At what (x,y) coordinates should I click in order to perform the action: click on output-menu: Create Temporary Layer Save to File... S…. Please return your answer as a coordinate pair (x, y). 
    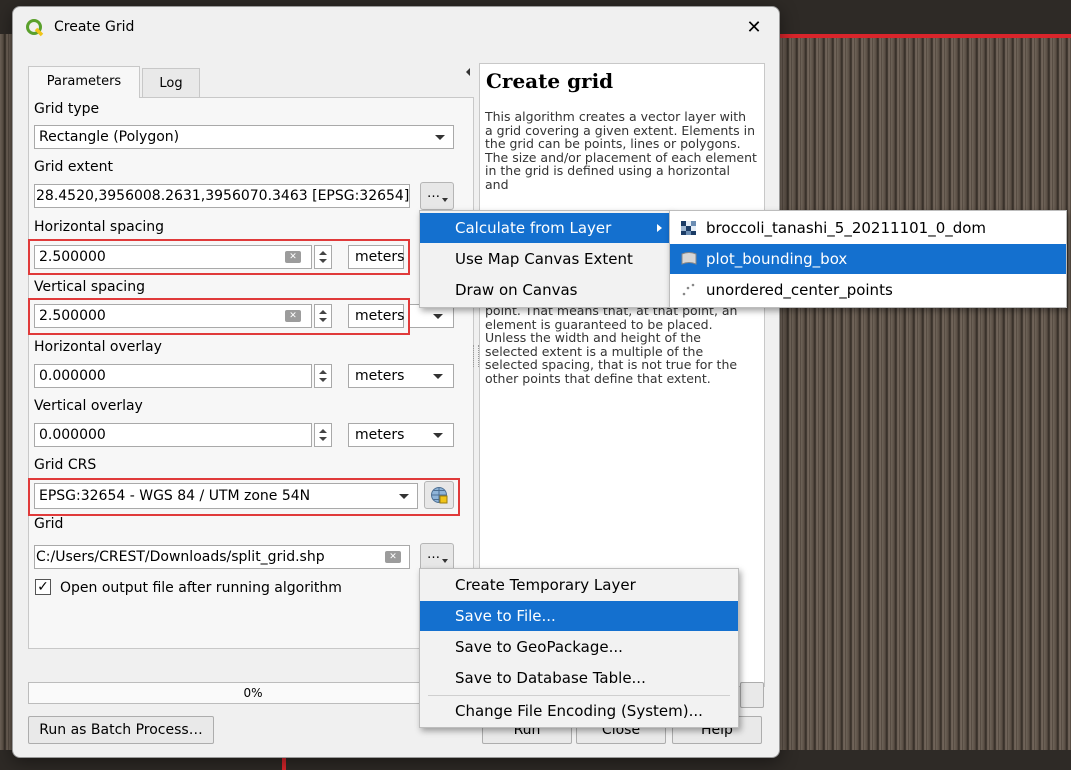
    Looking at the image, I should click on (579, 648).